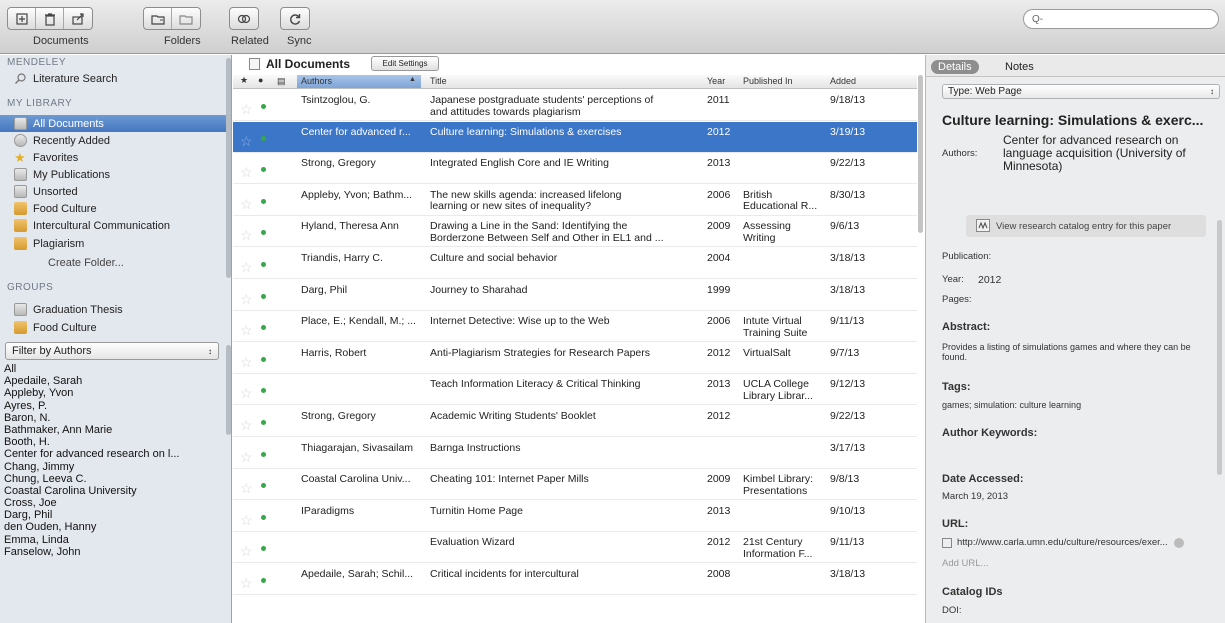 Image resolution: width=1225 pixels, height=623 pixels. I want to click on author-list-scrollbar, so click(228, 390).